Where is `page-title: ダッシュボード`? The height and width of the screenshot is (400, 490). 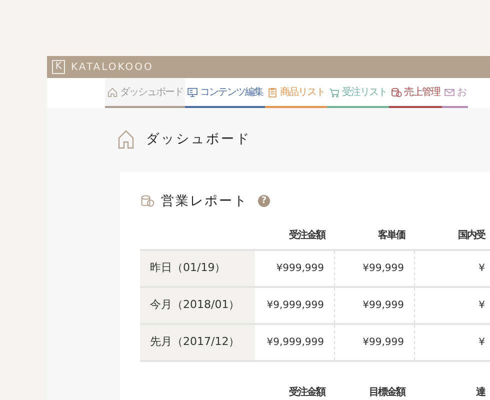 page-title: ダッシュボード is located at coordinates (198, 140).